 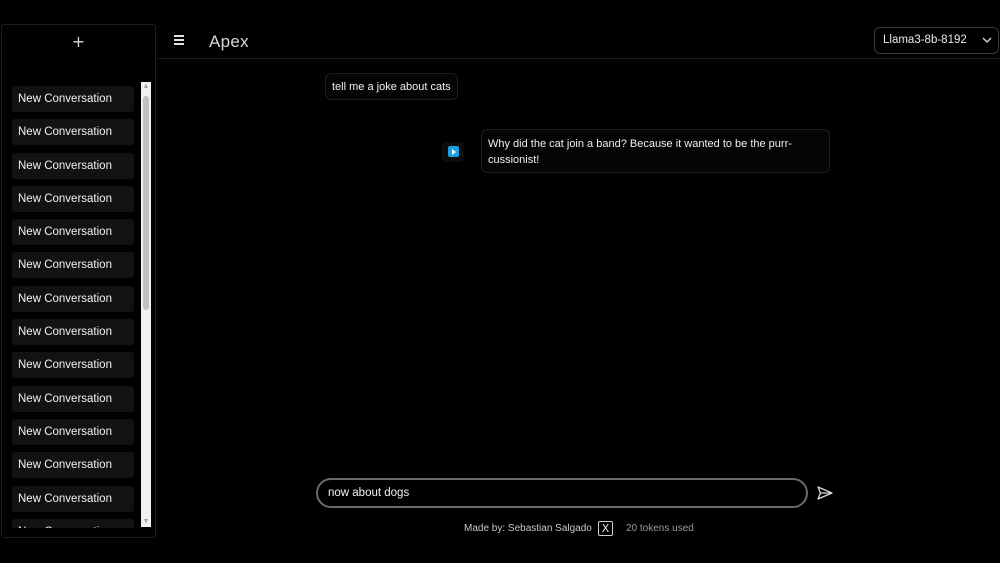 I want to click on model-select: Llama3-8b-8192, so click(x=936, y=40).